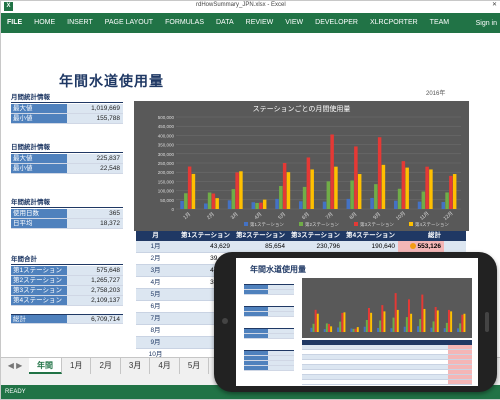  I want to click on stats-value: 225,837, so click(95, 158).